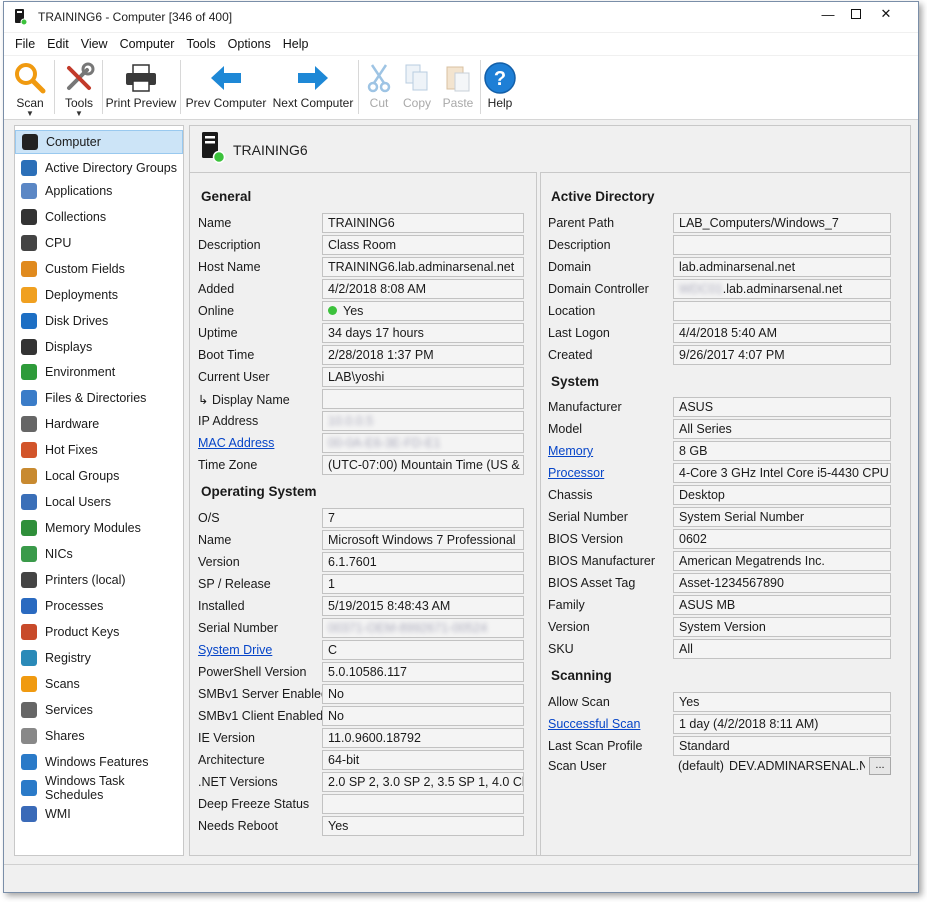  Describe the element at coordinates (99, 762) in the screenshot. I see `sidebar-item-windows-features: Windows Features` at that location.